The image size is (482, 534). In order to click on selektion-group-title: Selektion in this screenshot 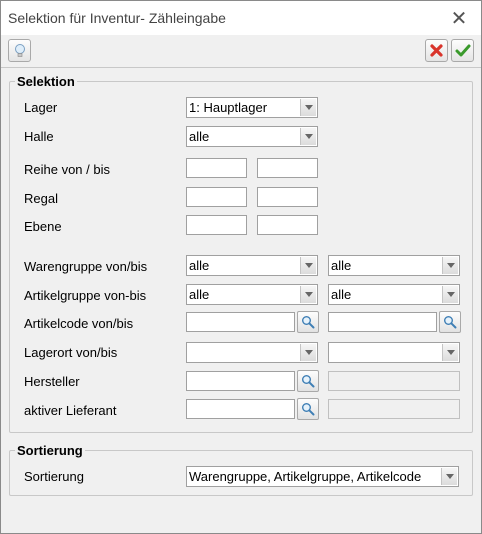, I will do `click(46, 81)`.